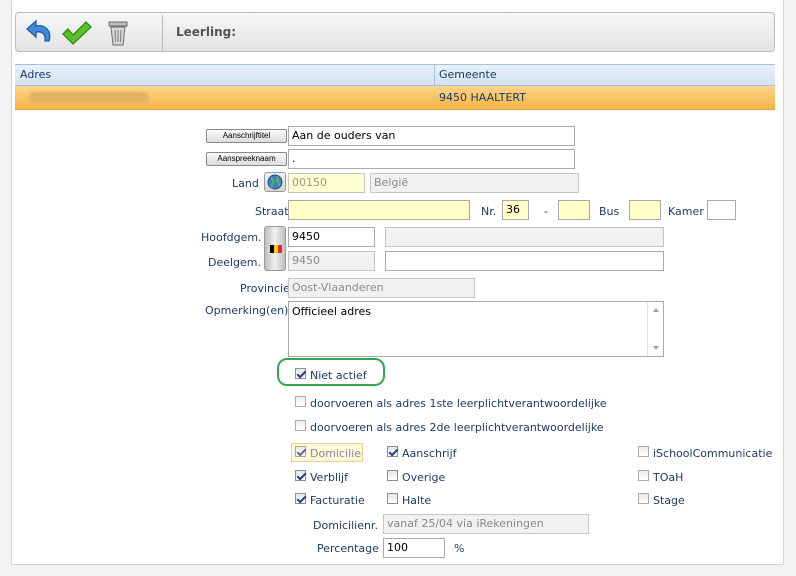 The image size is (796, 576). I want to click on toah-checkbox, so click(643, 475).